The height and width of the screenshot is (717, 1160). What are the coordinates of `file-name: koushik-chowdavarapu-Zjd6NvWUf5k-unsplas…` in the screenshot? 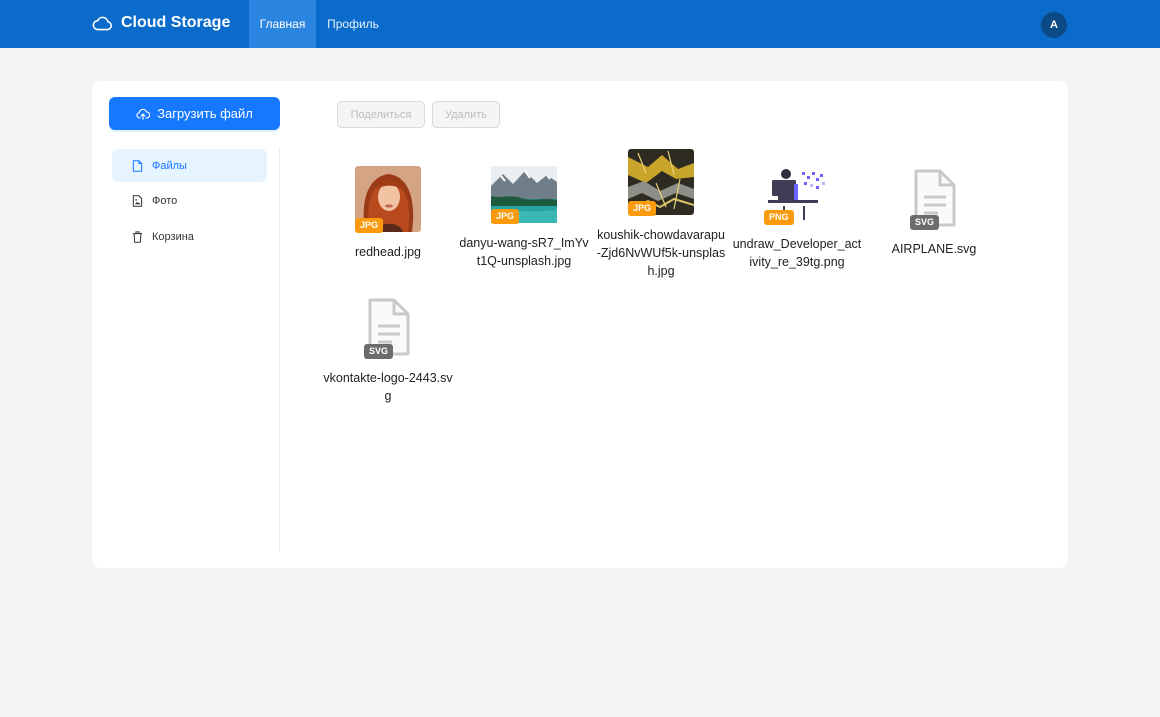 It's located at (661, 253).